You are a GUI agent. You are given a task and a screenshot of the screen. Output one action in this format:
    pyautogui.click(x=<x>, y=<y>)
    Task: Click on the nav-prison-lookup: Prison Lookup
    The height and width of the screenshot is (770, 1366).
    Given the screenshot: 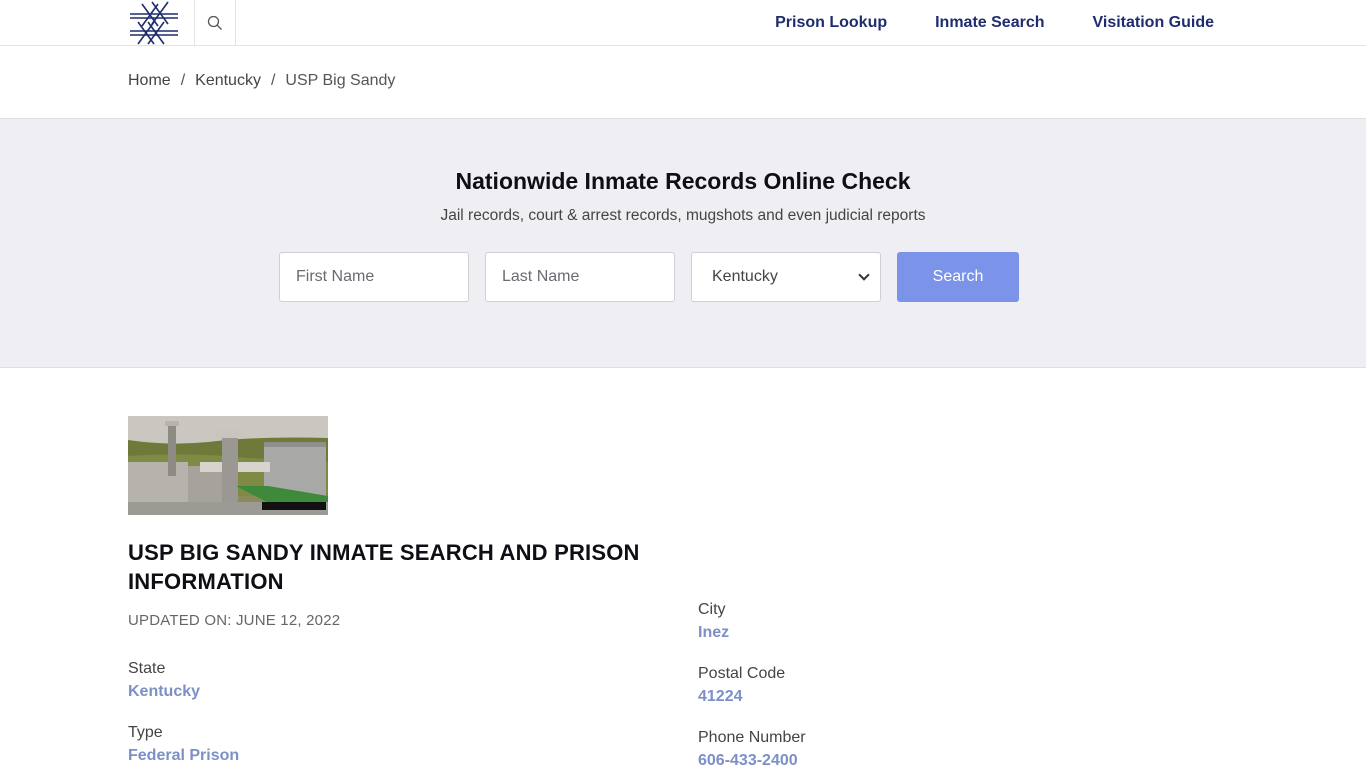 What is the action you would take?
    pyautogui.click(x=831, y=23)
    